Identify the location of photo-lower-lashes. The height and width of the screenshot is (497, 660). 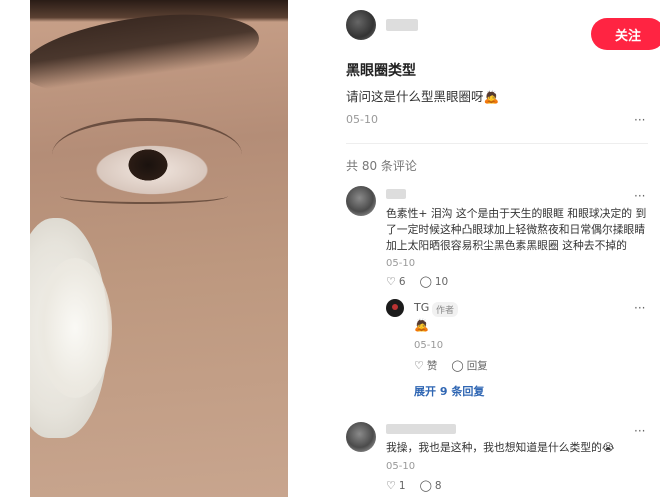
(144, 196).